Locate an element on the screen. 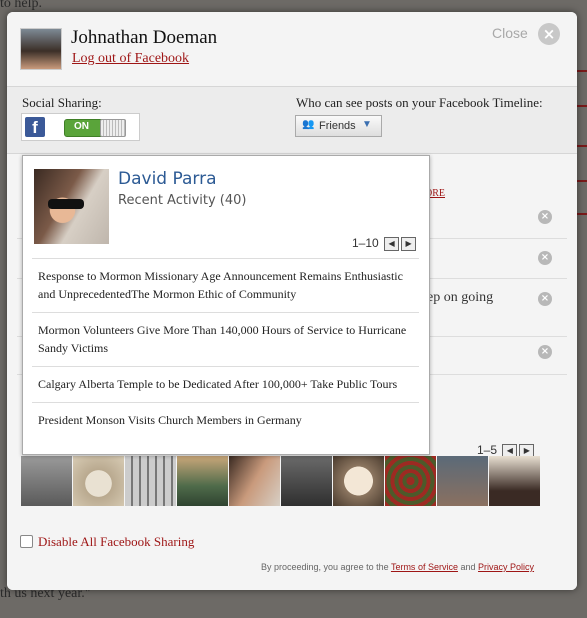 Image resolution: width=587 pixels, height=618 pixels. background-text-top: to help. is located at coordinates (21, 5).